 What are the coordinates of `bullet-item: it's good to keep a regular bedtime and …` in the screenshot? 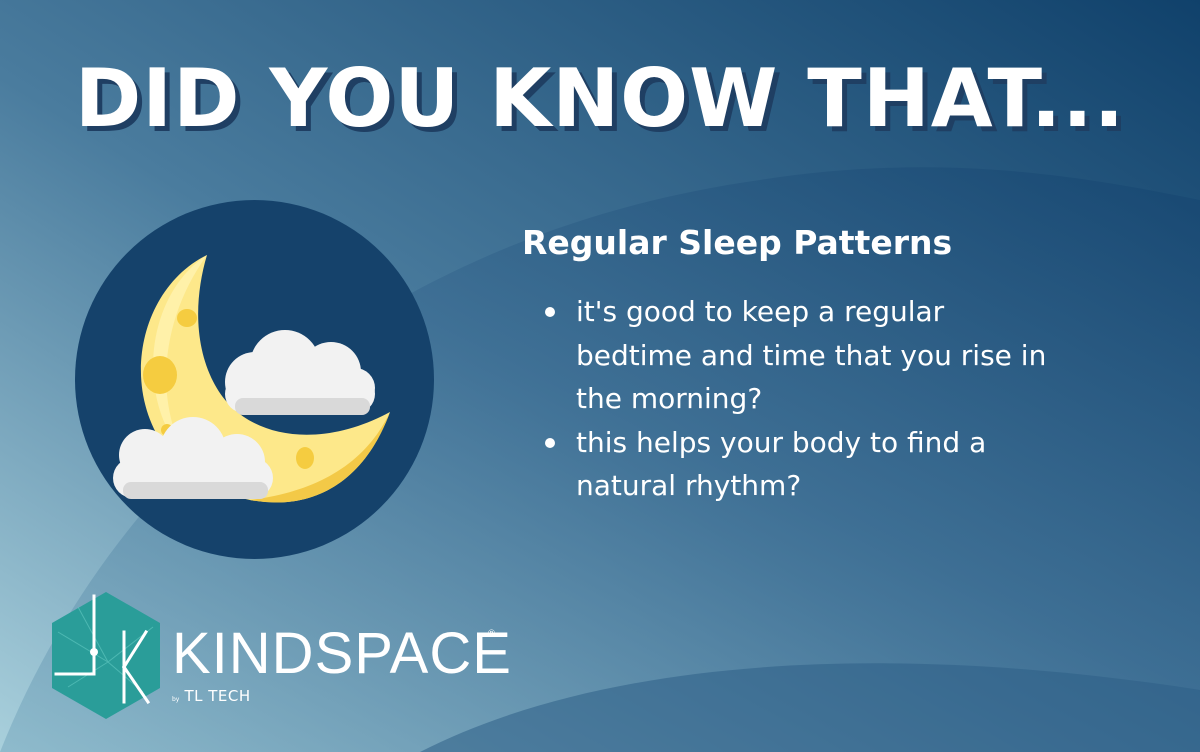 It's located at (802, 355).